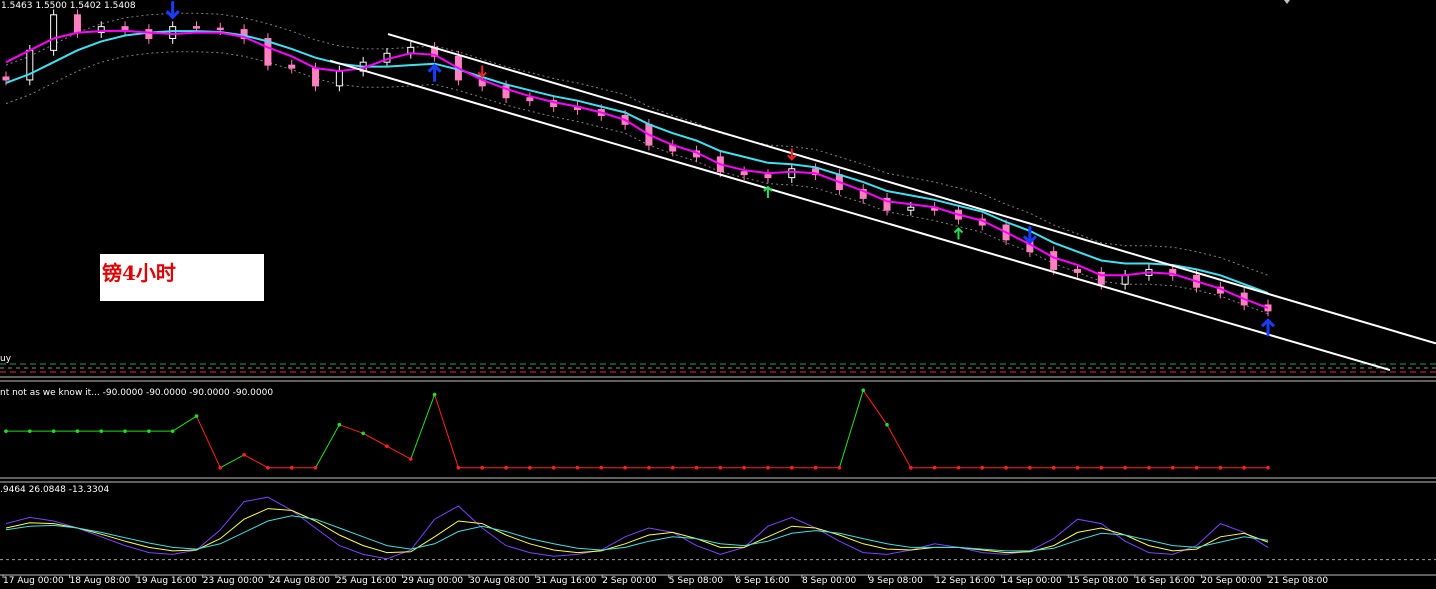  Describe the element at coordinates (637, 533) in the screenshot. I see `indicator-2-third-line` at that location.